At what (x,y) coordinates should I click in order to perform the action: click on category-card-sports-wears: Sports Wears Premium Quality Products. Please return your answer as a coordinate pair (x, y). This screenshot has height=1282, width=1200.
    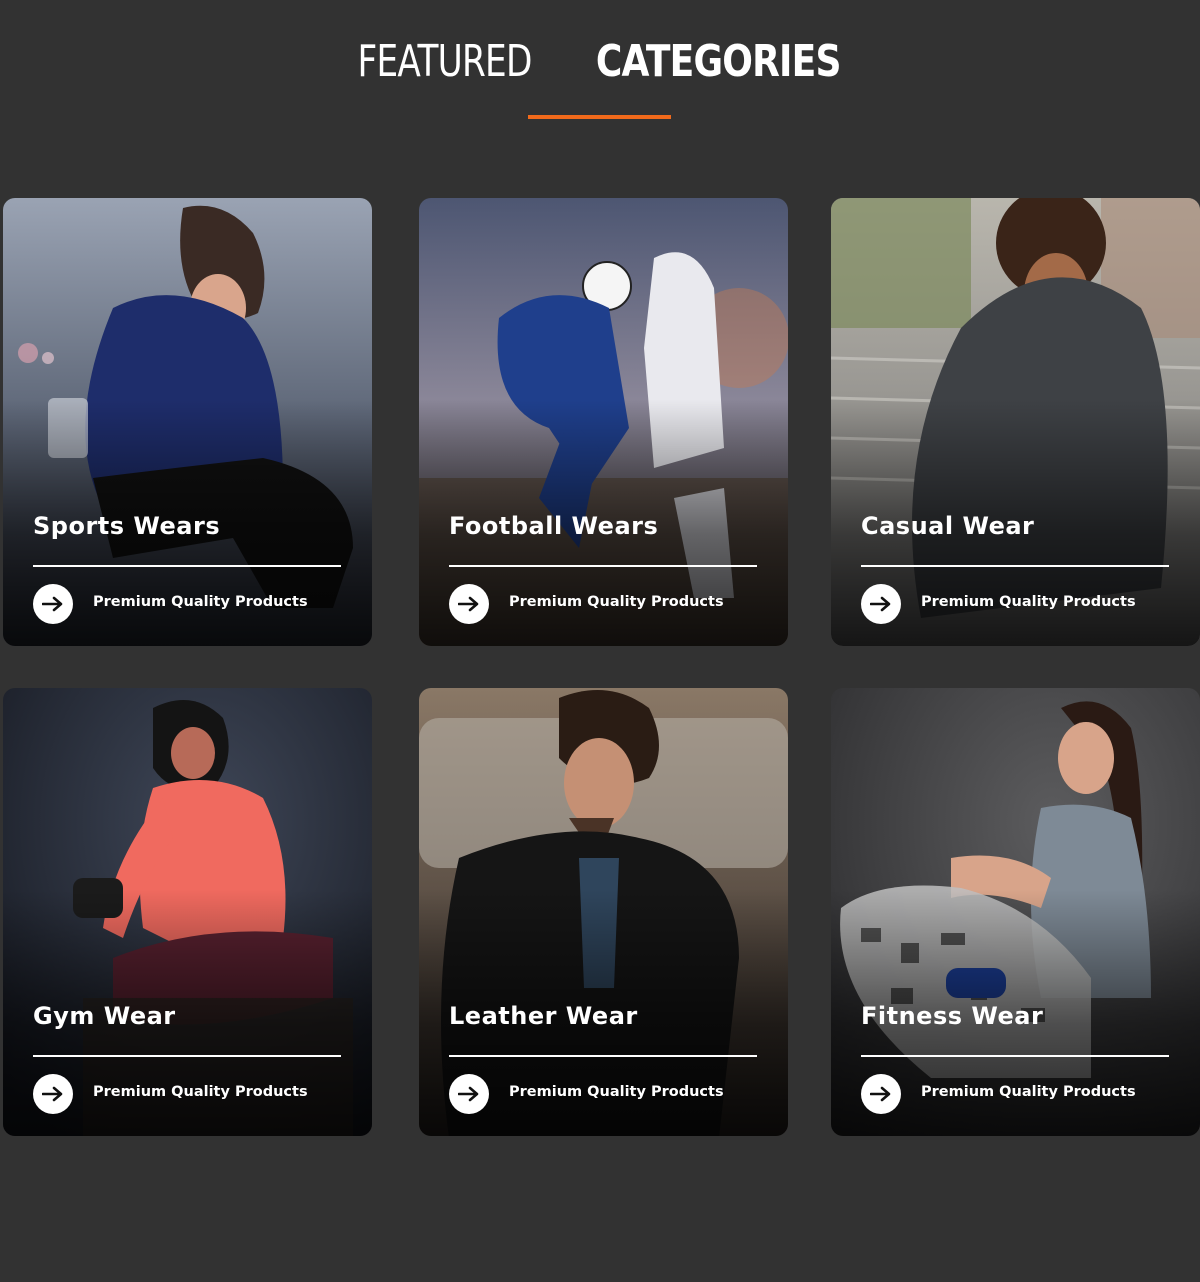
    Looking at the image, I should click on (187, 422).